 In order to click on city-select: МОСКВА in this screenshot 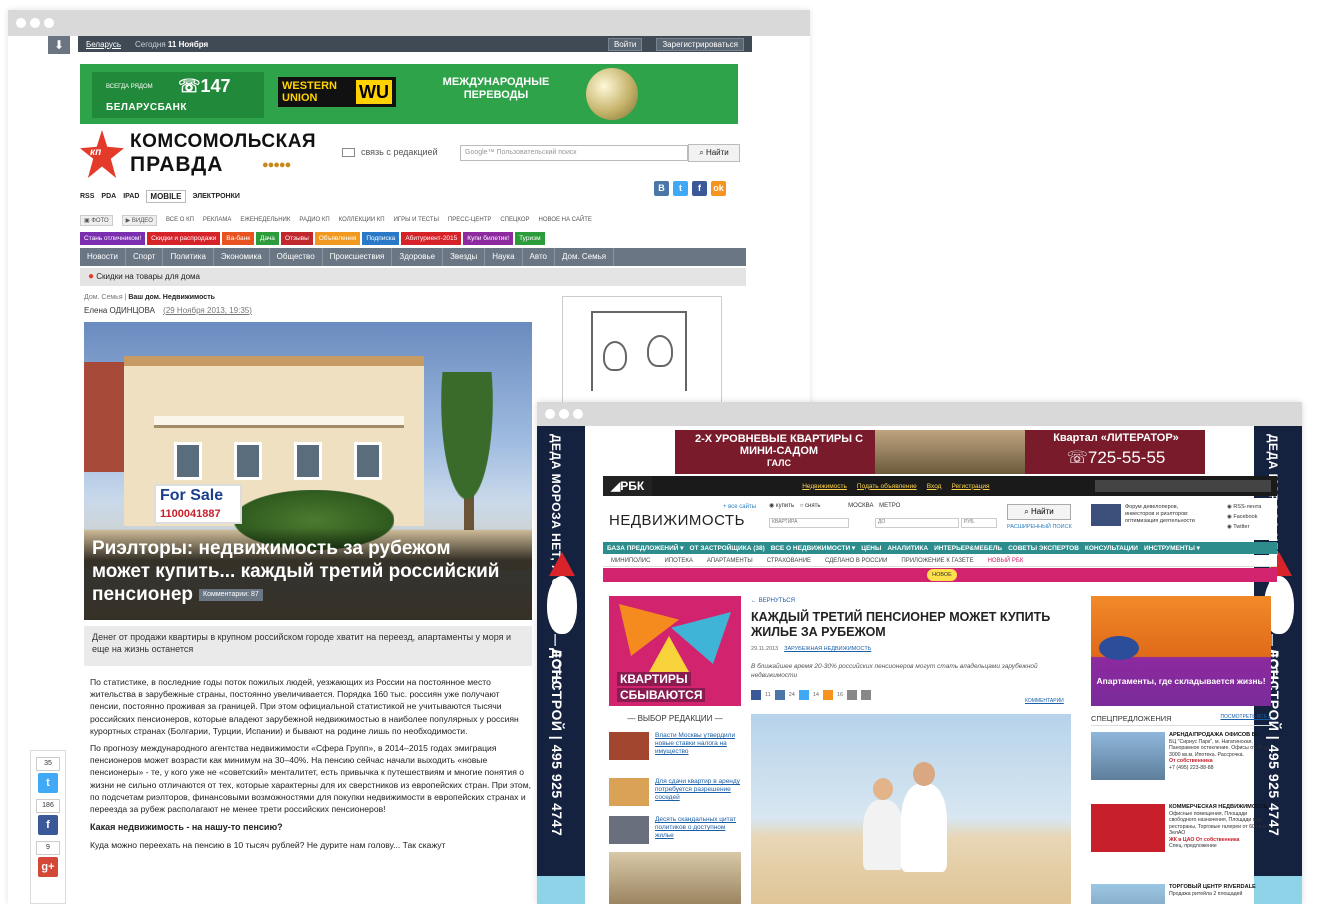, I will do `click(860, 506)`.